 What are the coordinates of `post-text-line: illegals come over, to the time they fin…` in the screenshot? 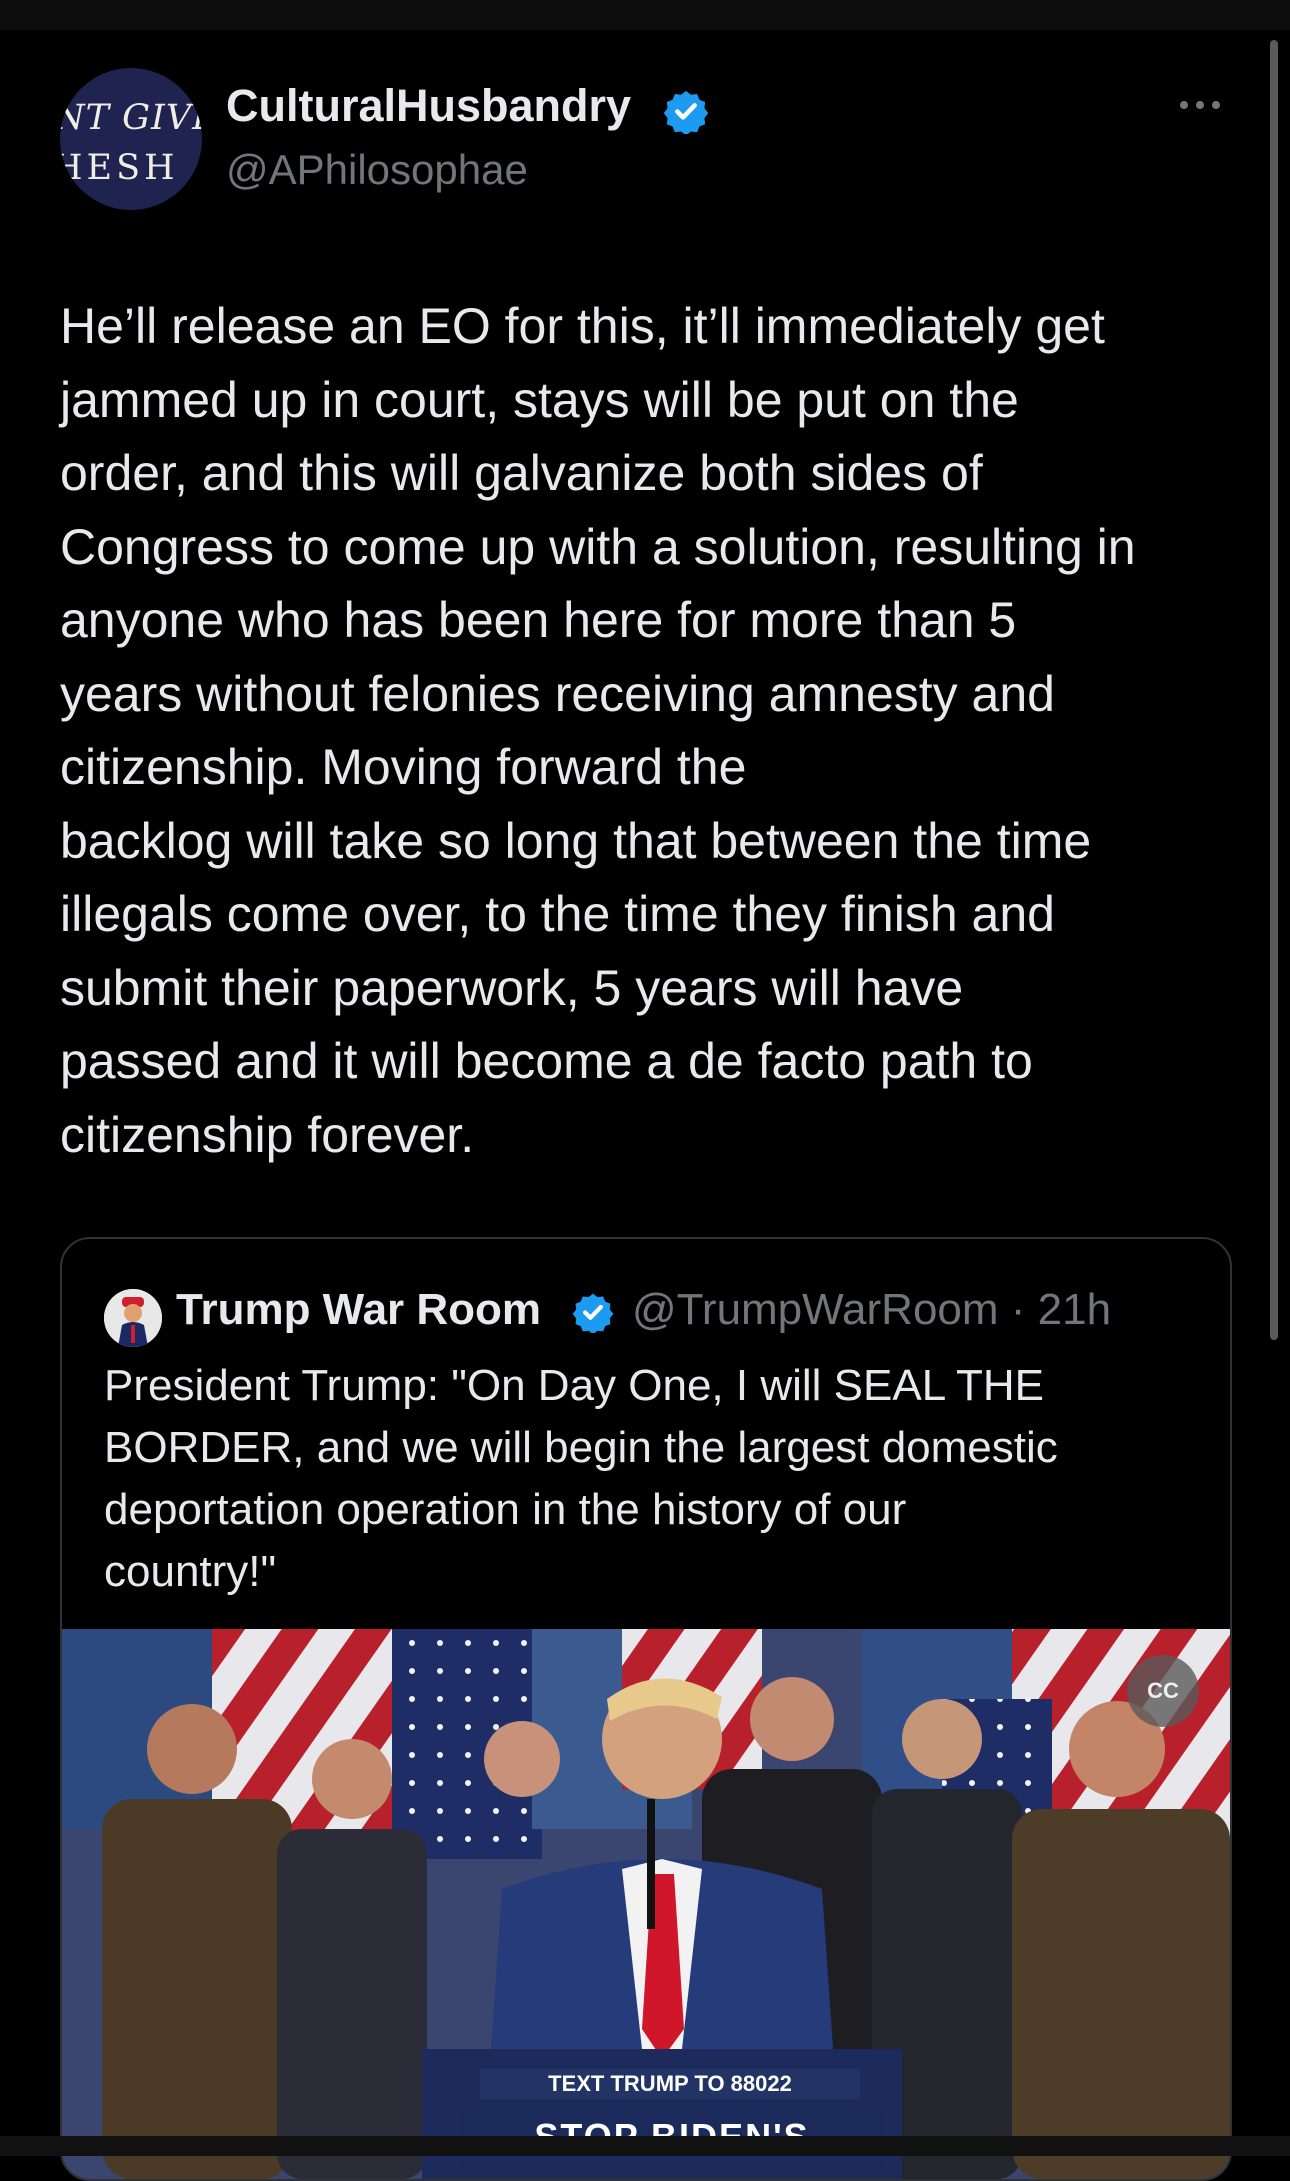 It's located at (557, 914).